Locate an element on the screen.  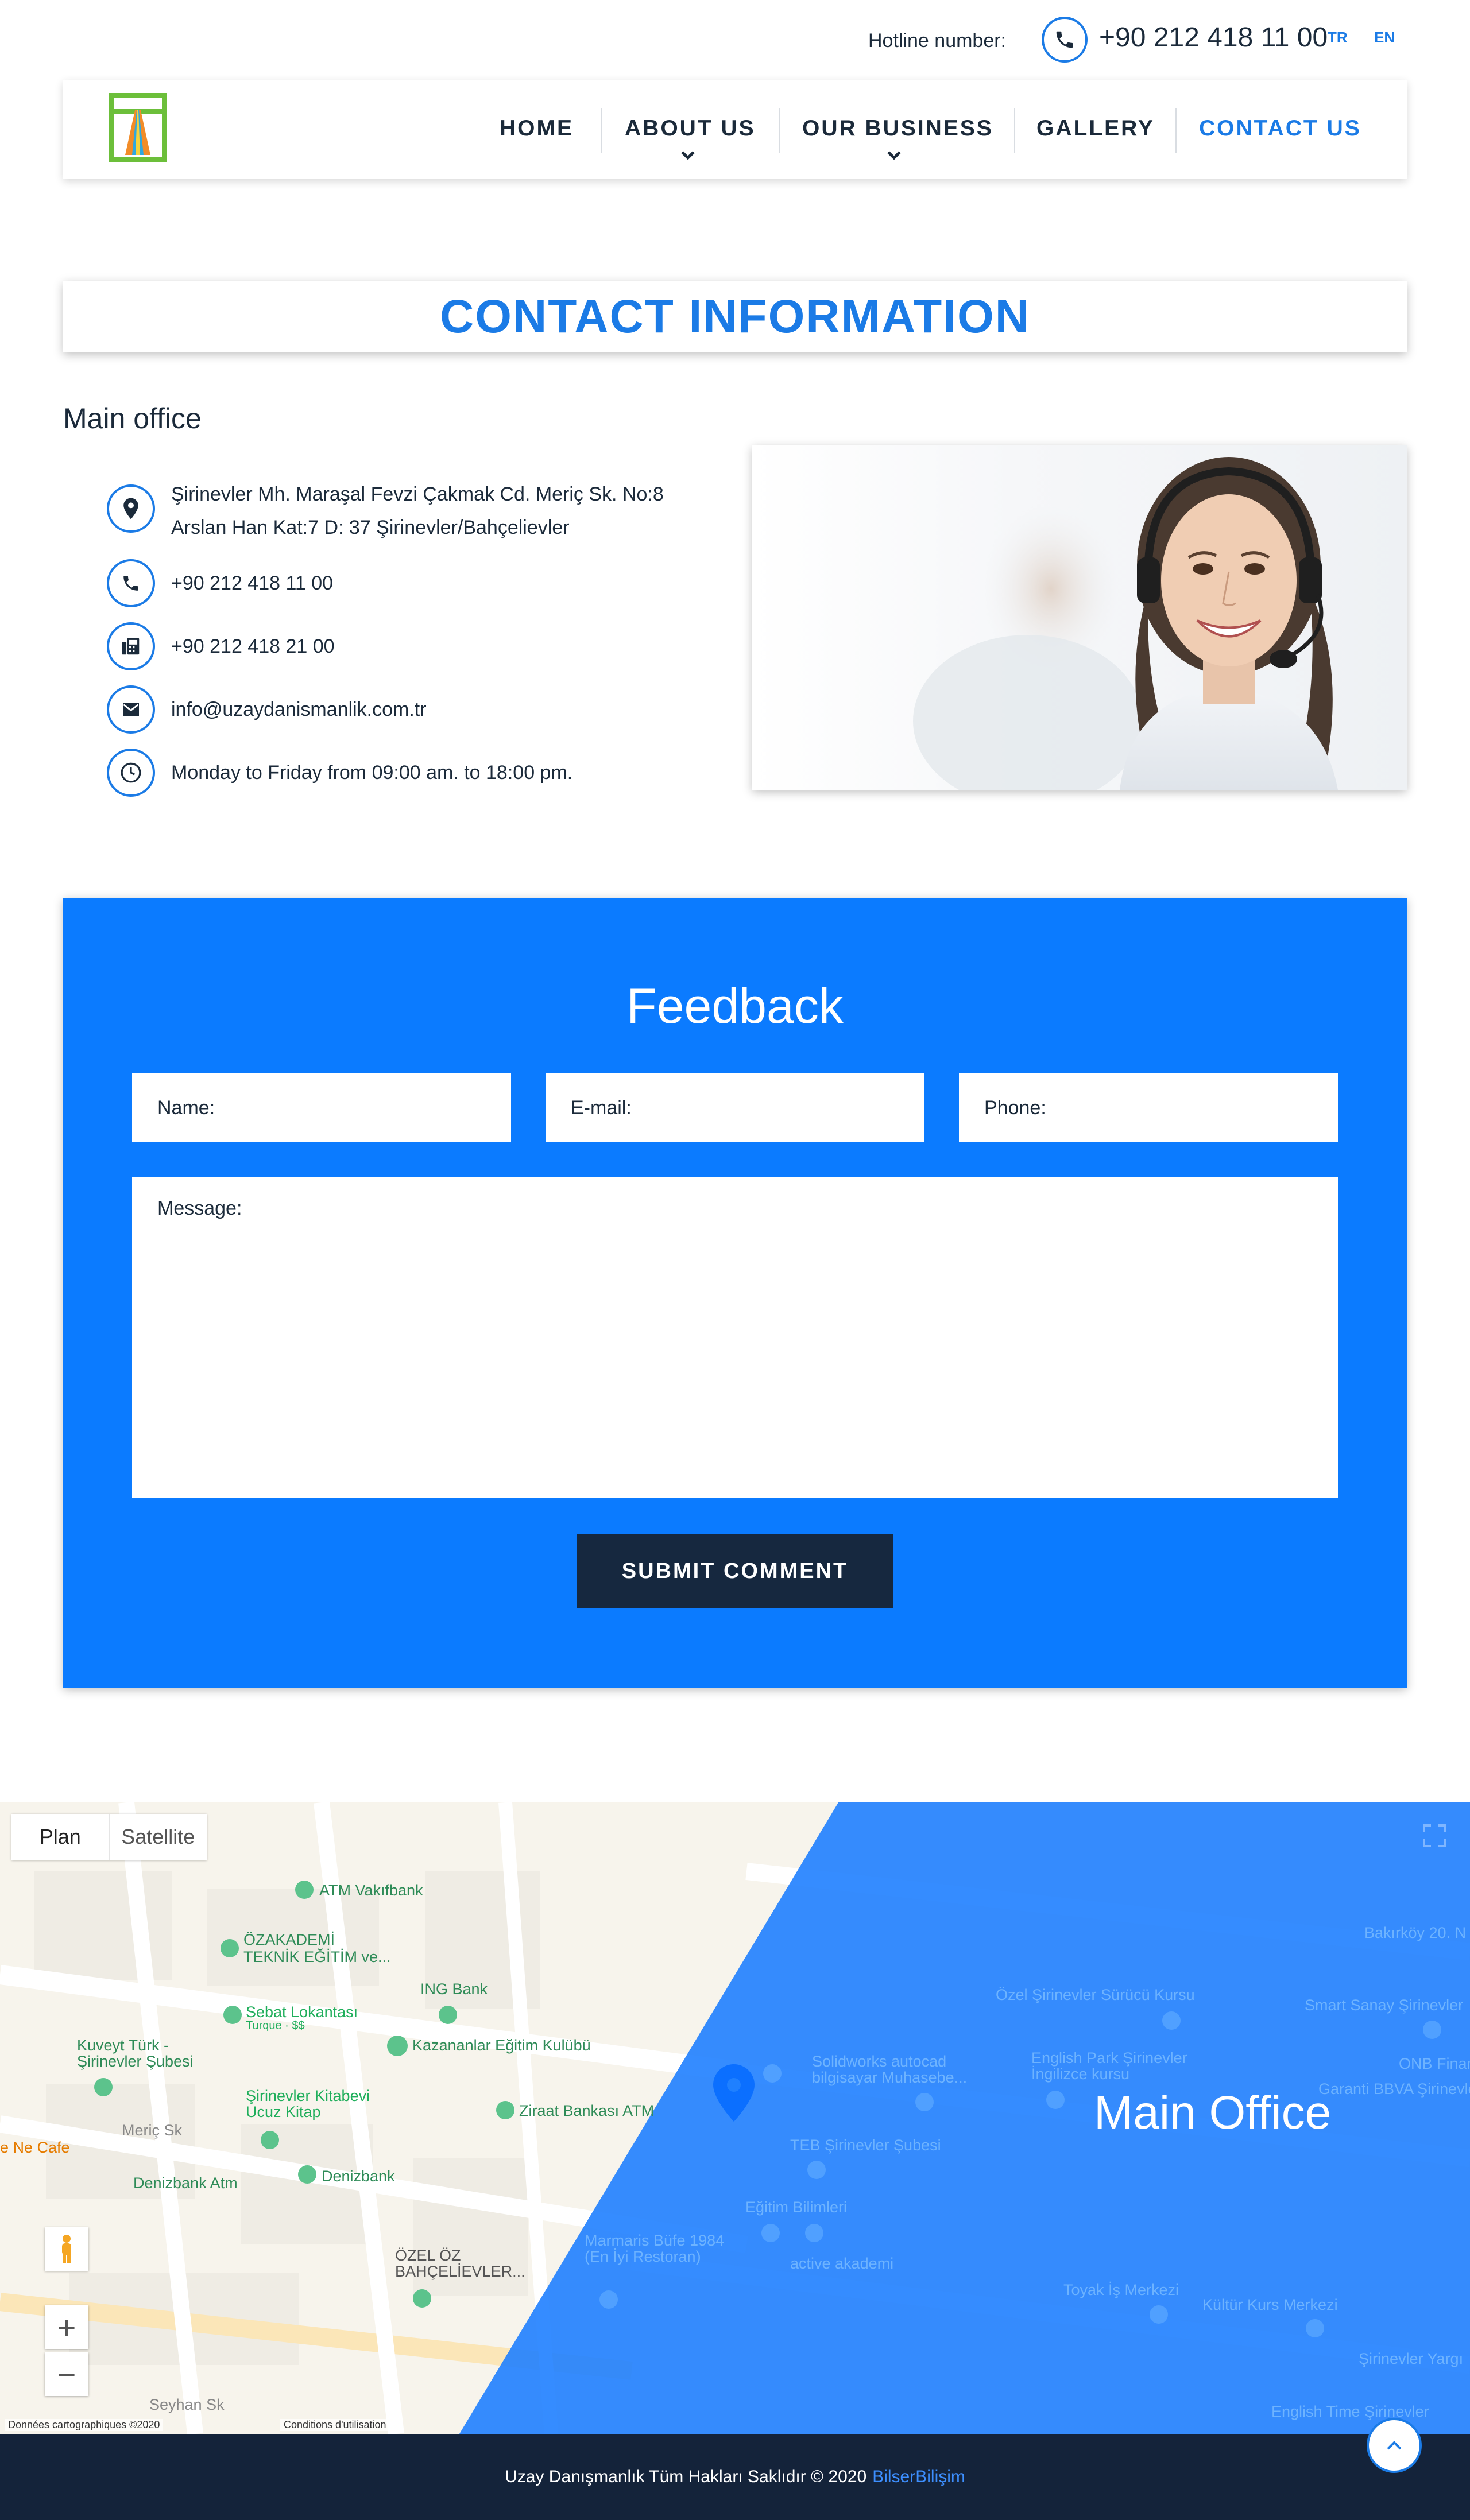
map-poi-label: TEB Şirinevler Şubesi is located at coordinates (865, 2145).